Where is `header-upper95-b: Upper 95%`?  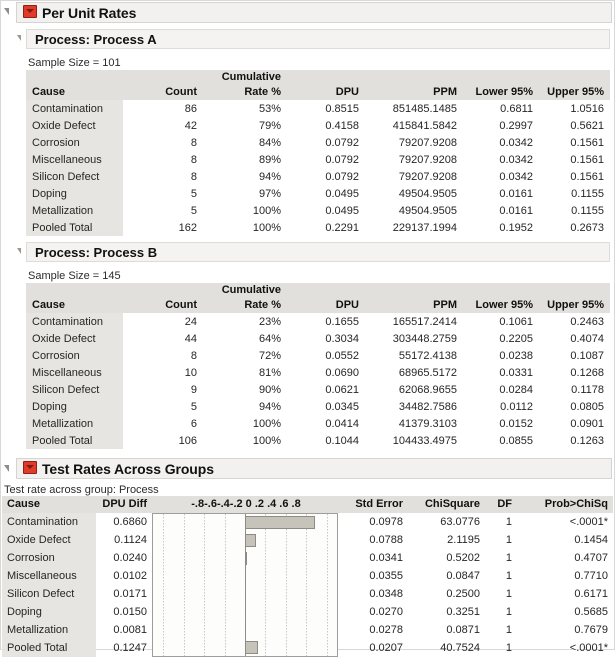 header-upper95-b: Upper 95% is located at coordinates (574, 305).